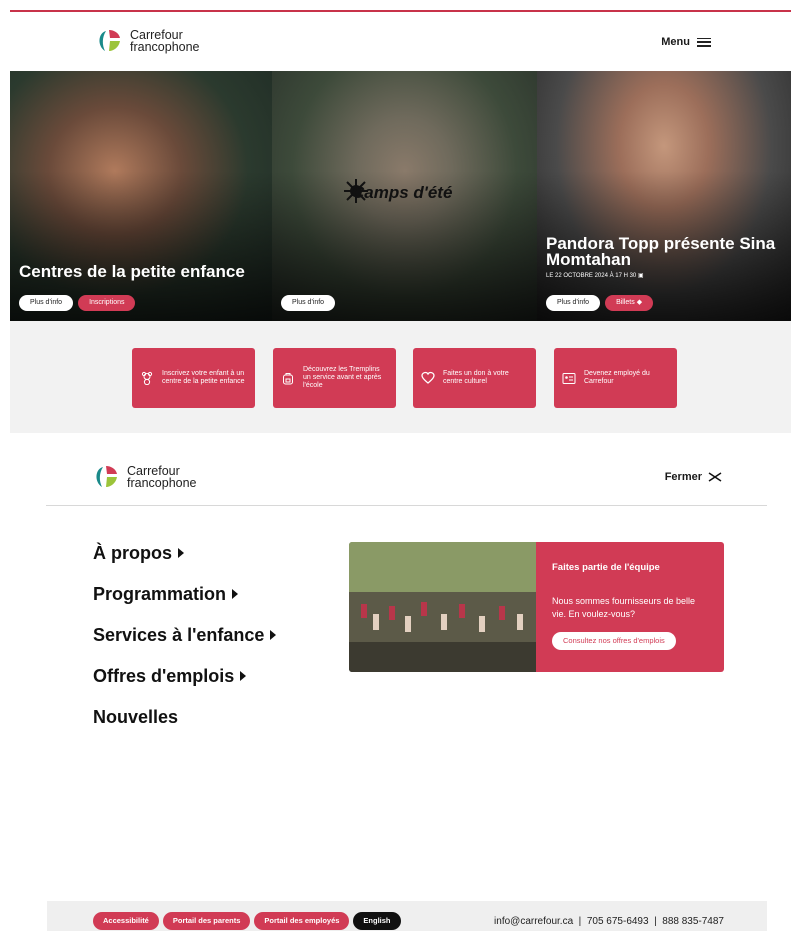 This screenshot has height=931, width=791. I want to click on hero-panel-camps: Camps d'été Plus d'info, so click(404, 196).